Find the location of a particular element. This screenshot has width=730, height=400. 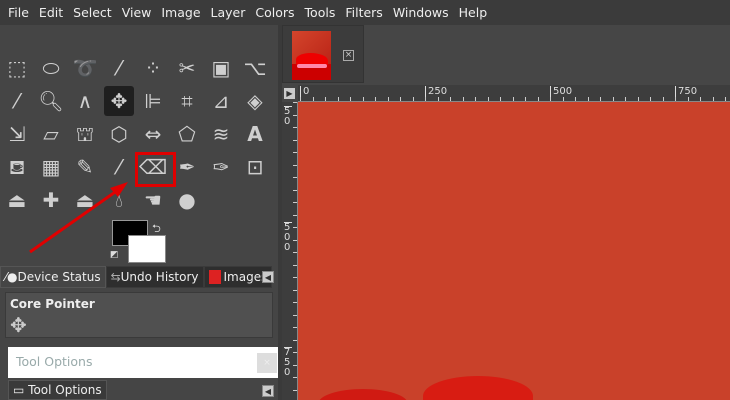

move-pointer-icon: ✥ is located at coordinates (18, 325).